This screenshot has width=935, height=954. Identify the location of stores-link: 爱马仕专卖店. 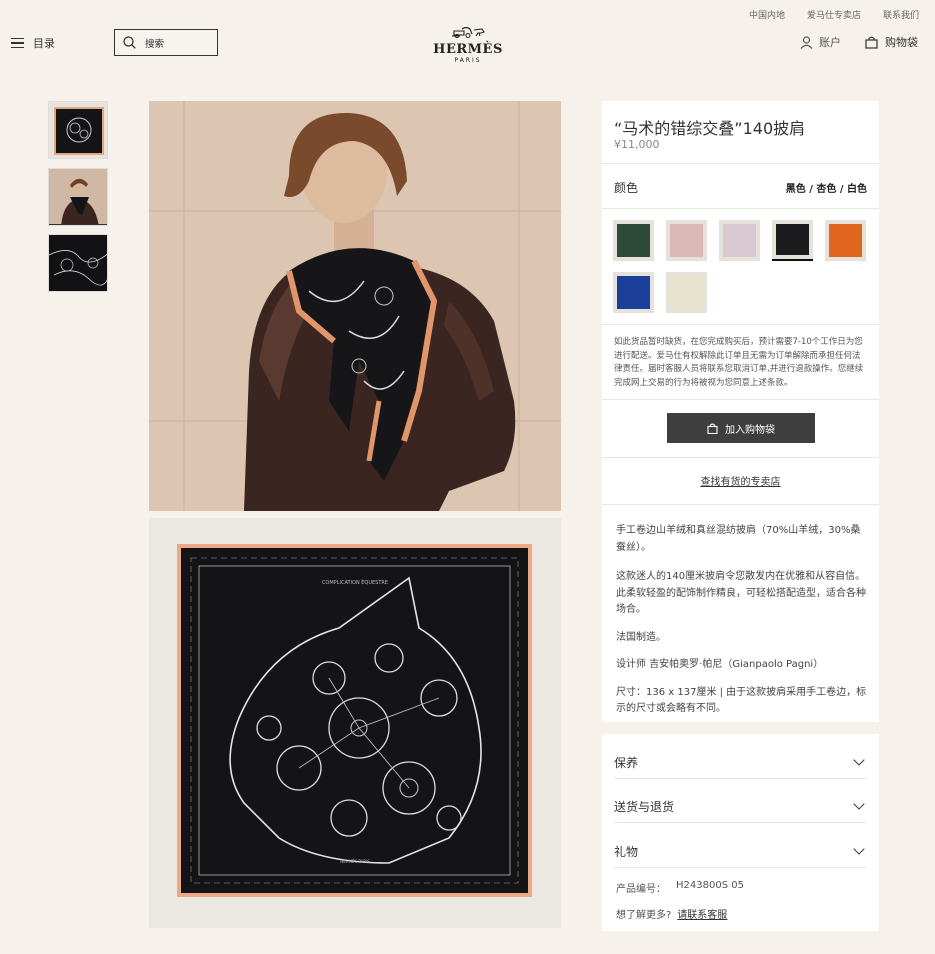
(834, 14).